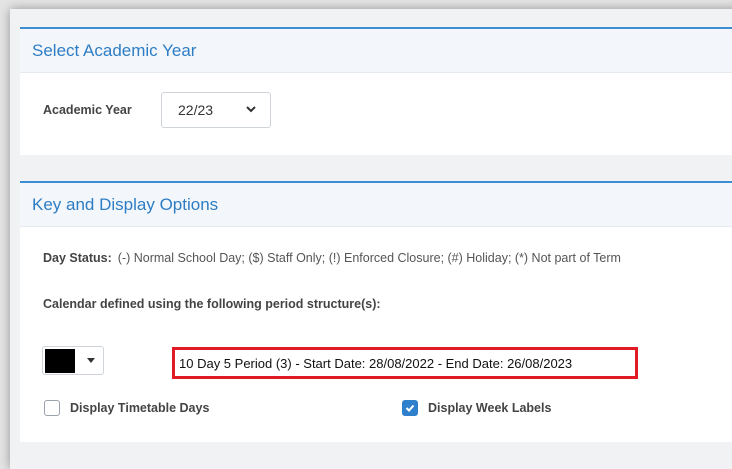 The width and height of the screenshot is (732, 469). Describe the element at coordinates (140, 408) in the screenshot. I see `display-timetable-days-label: Display Timetable Days` at that location.